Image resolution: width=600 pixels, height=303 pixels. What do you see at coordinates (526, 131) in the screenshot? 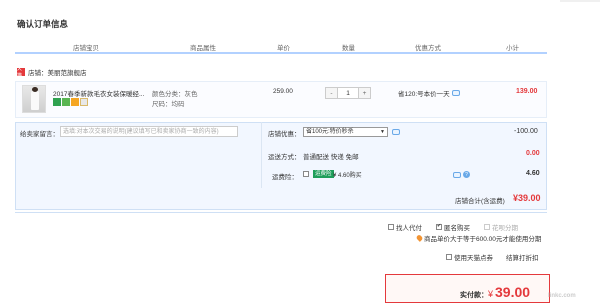
I see `promo-value: -100.00` at bounding box center [526, 131].